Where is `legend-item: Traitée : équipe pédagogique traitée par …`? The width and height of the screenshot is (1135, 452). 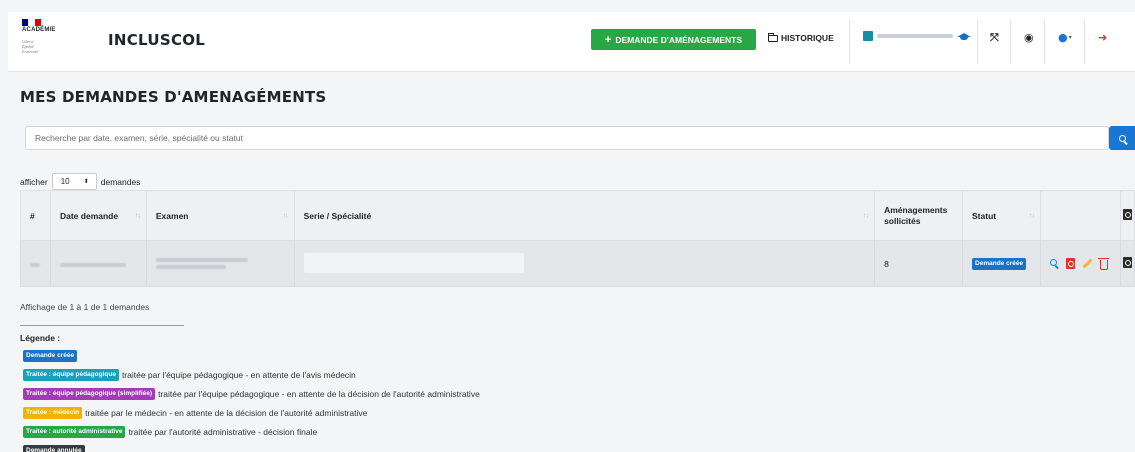 legend-item: Traitée : équipe pédagogique traitée par … is located at coordinates (250, 374).